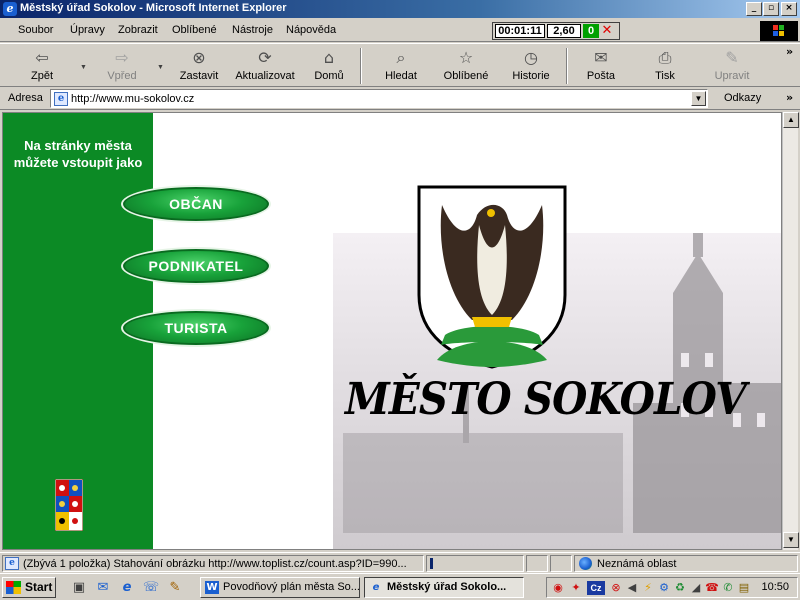  I want to click on meter-time: 00:01:11, so click(520, 31).